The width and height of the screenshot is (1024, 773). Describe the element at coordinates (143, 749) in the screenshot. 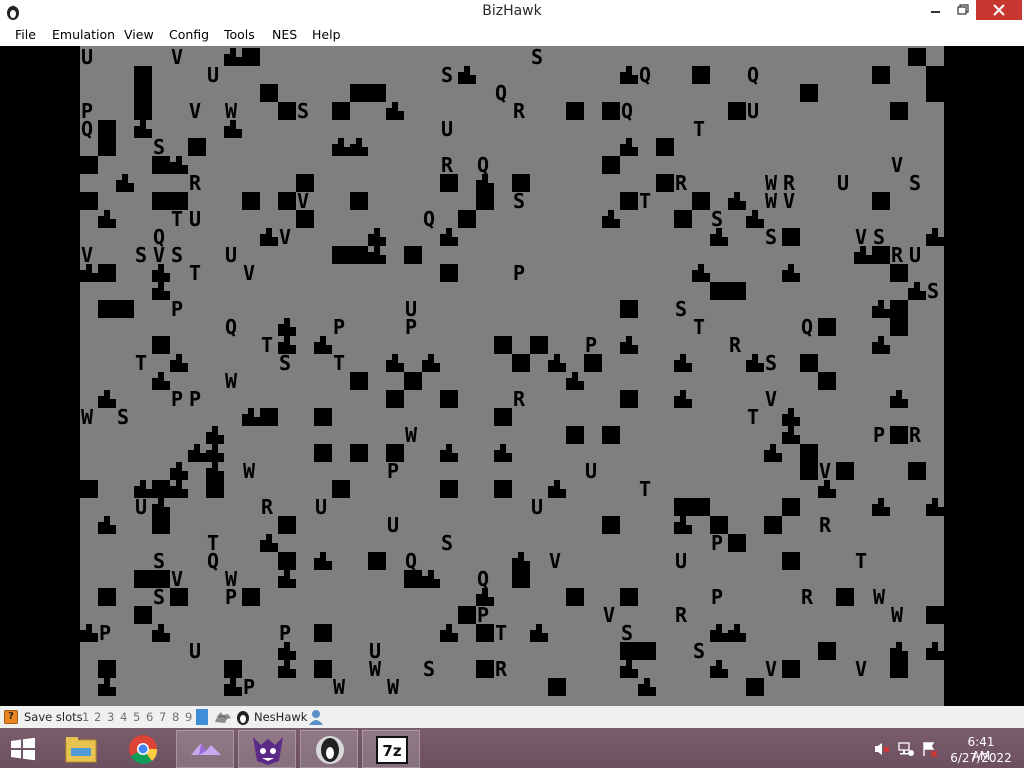

I see `taskbar-chrome` at that location.